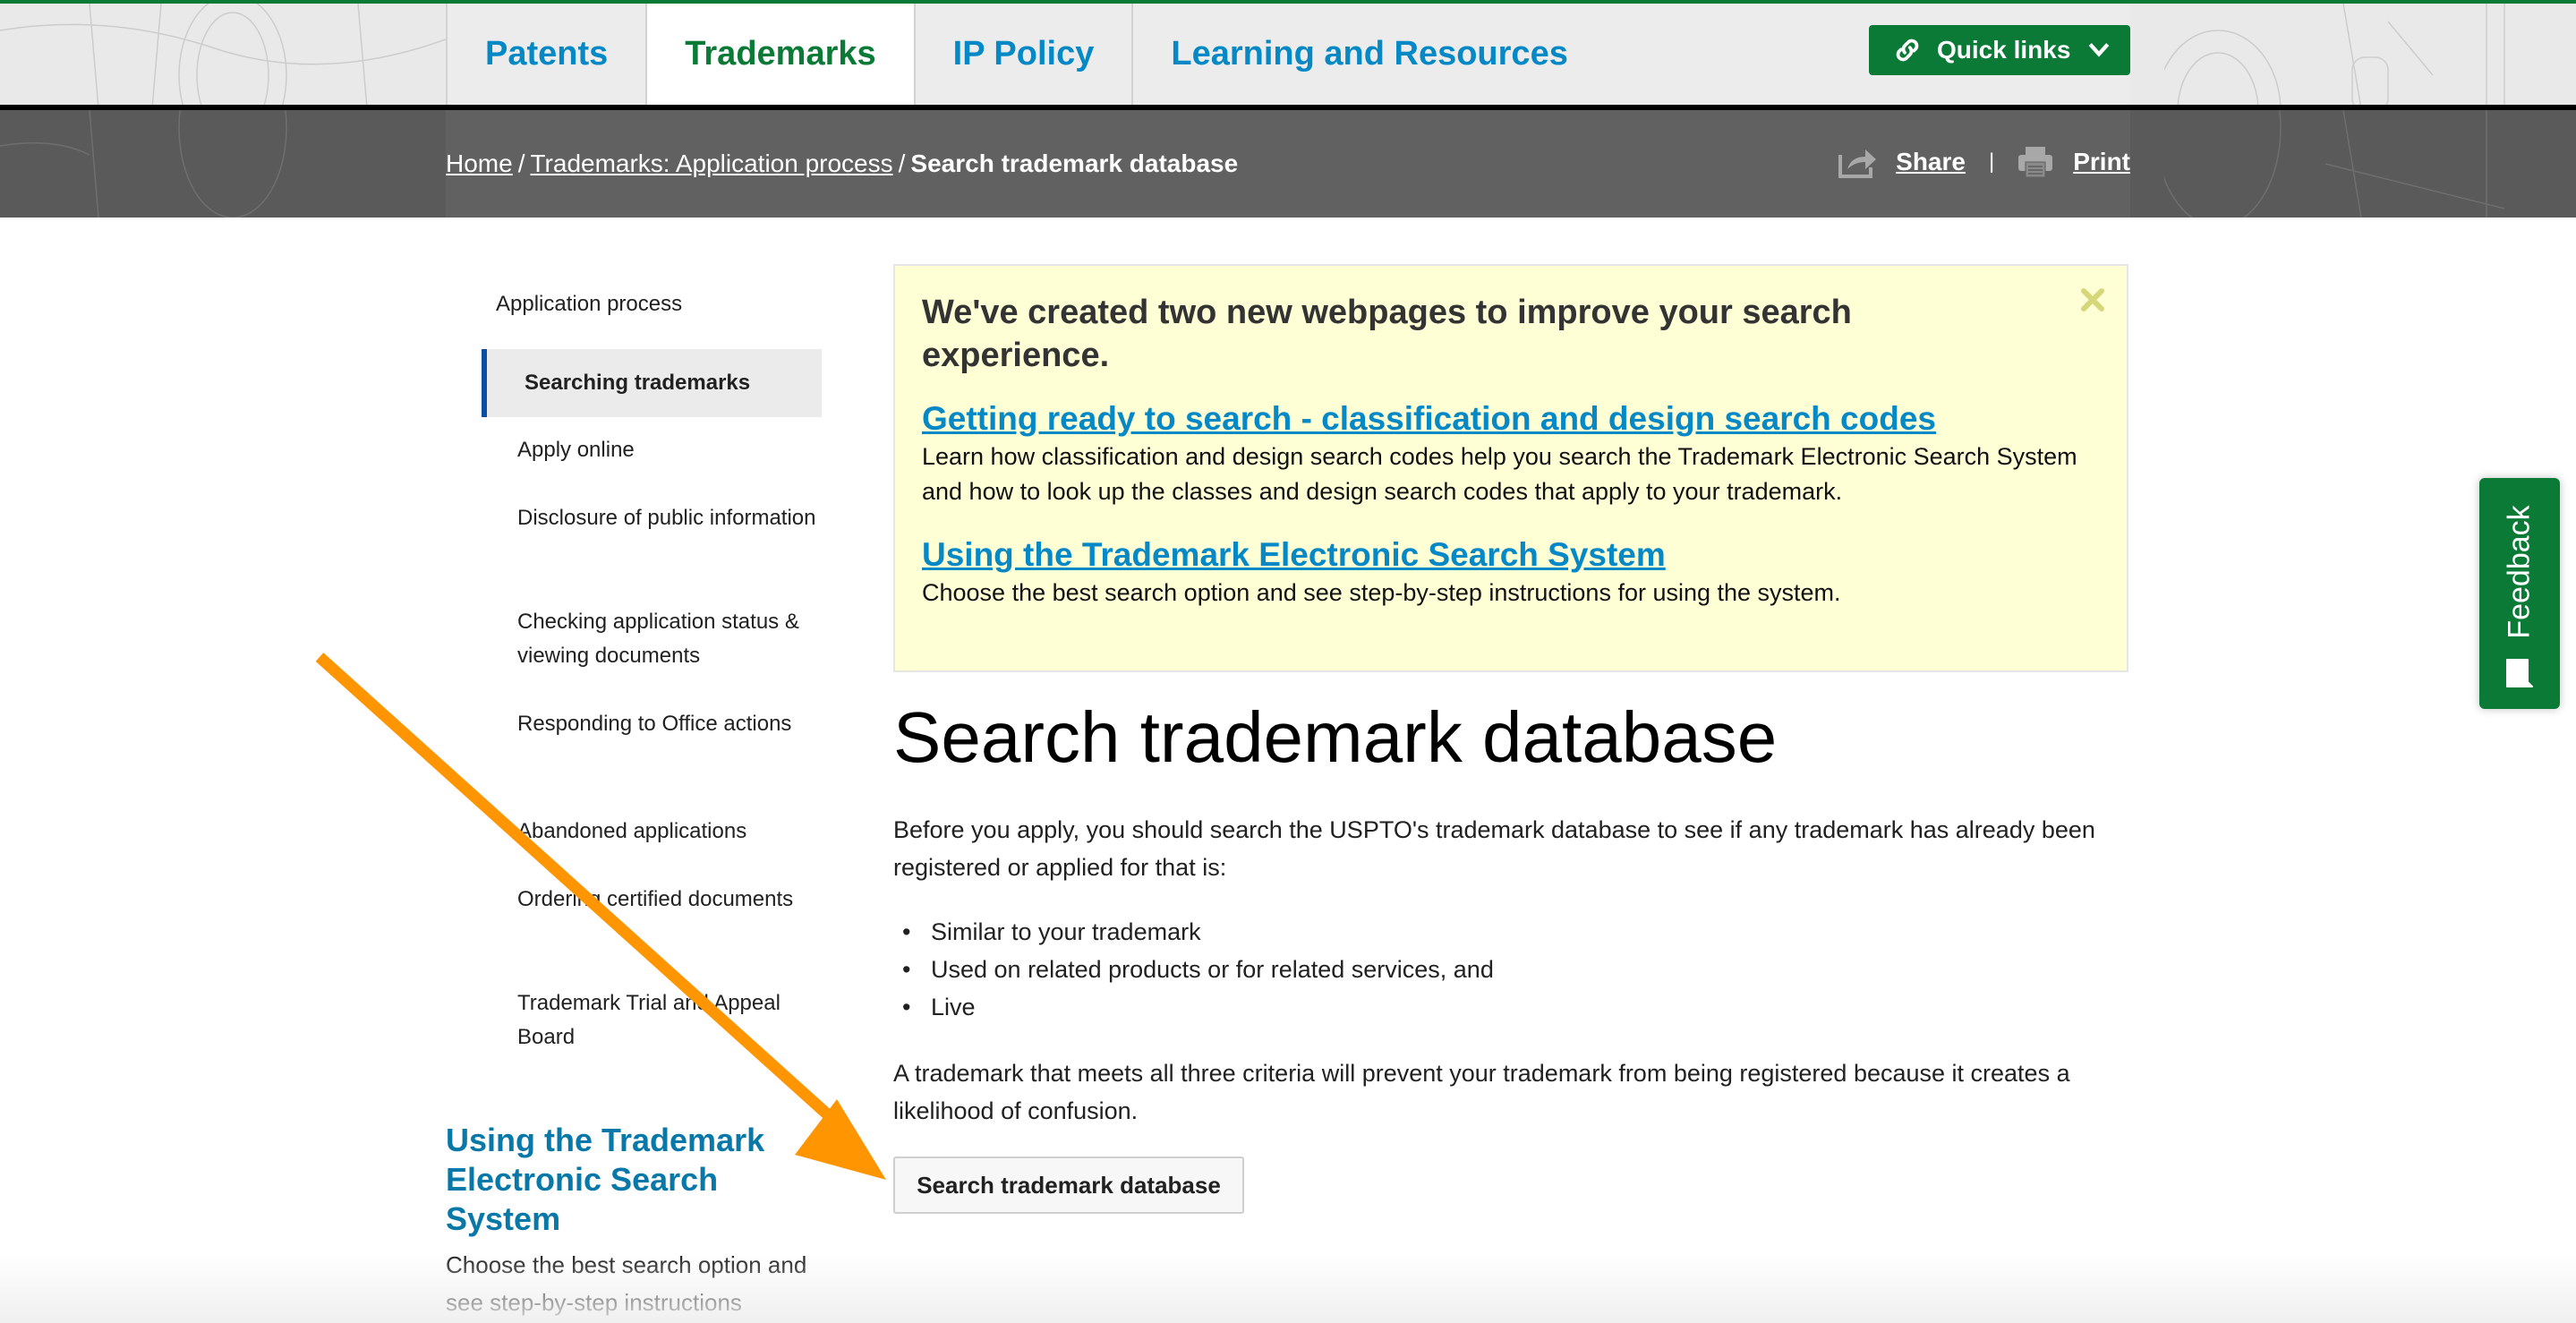  What do you see at coordinates (669, 900) in the screenshot?
I see `sidebar-item-ordering-documents: Ordering certified documents` at bounding box center [669, 900].